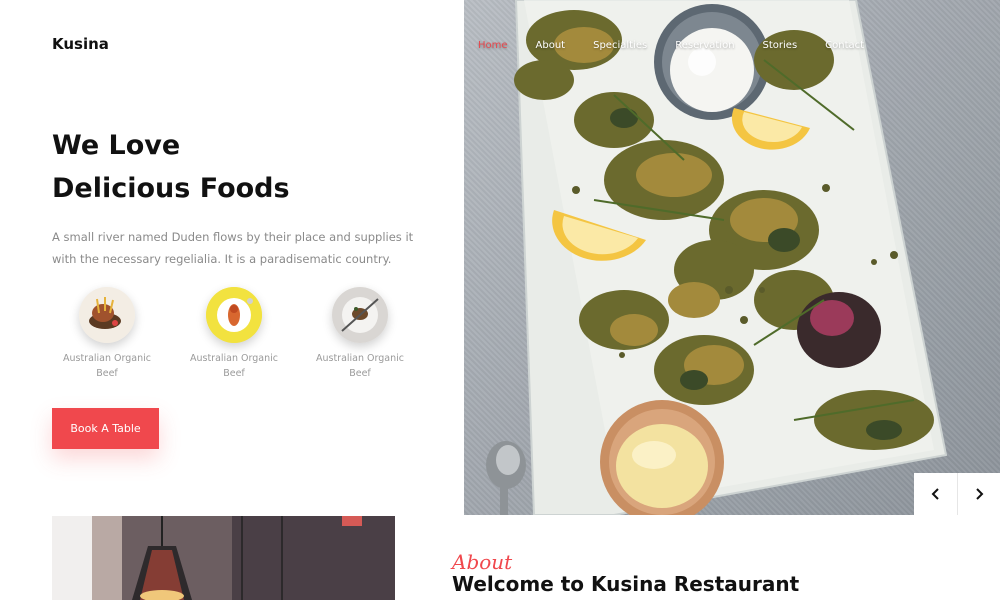 The image size is (1000, 600). What do you see at coordinates (551, 45) in the screenshot?
I see `nav-item-about: About` at bounding box center [551, 45].